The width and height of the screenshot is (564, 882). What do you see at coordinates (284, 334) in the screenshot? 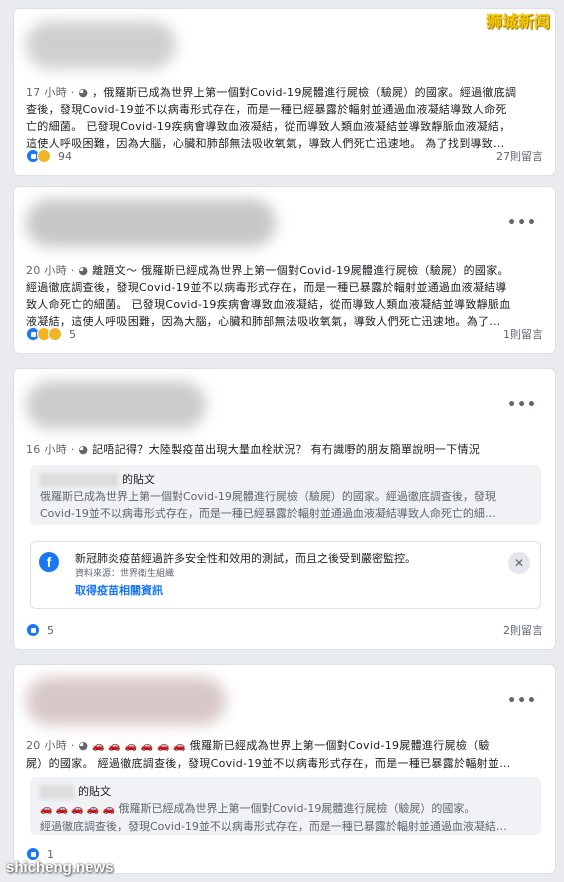
I see `post-footer: 5 1則留言` at bounding box center [284, 334].